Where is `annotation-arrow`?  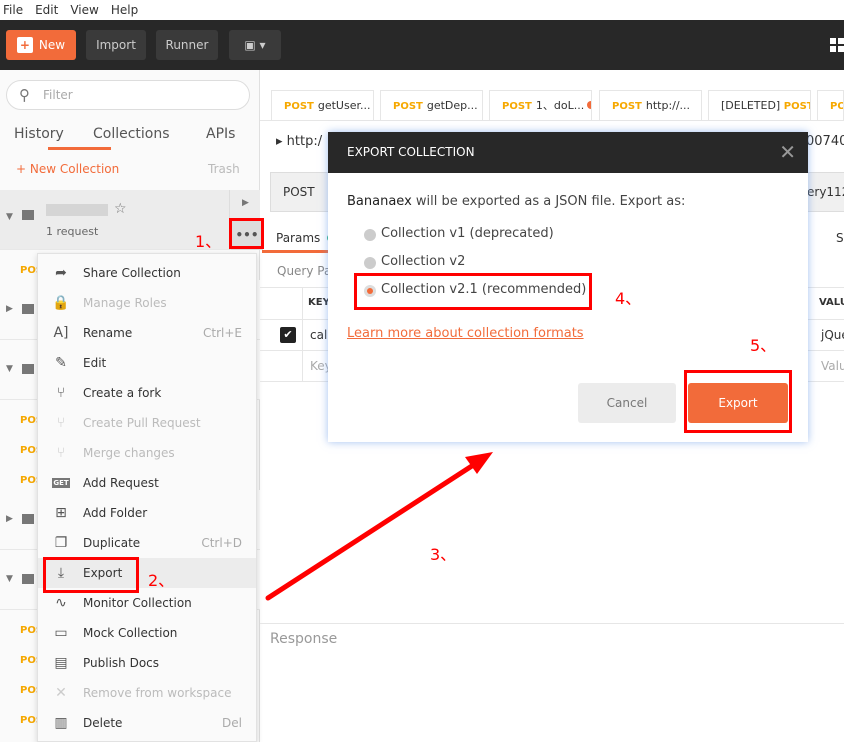
annotation-arrow is located at coordinates (379, 526).